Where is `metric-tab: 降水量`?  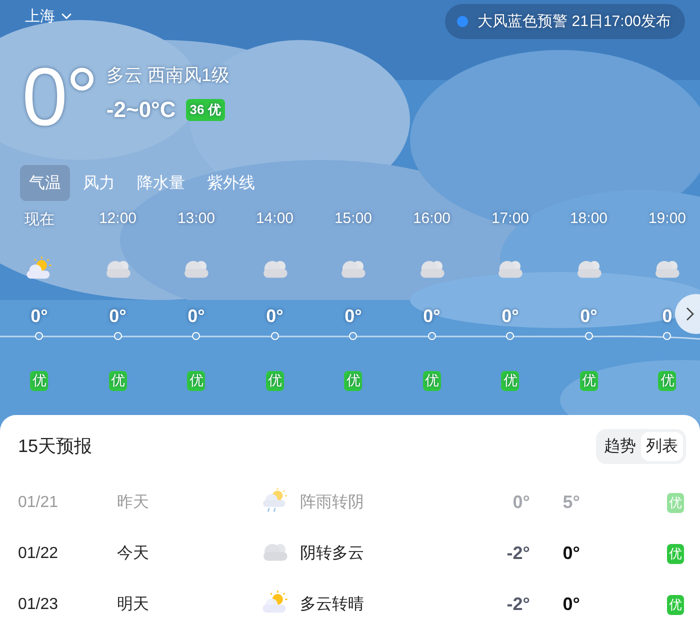 metric-tab: 降水量 is located at coordinates (161, 183).